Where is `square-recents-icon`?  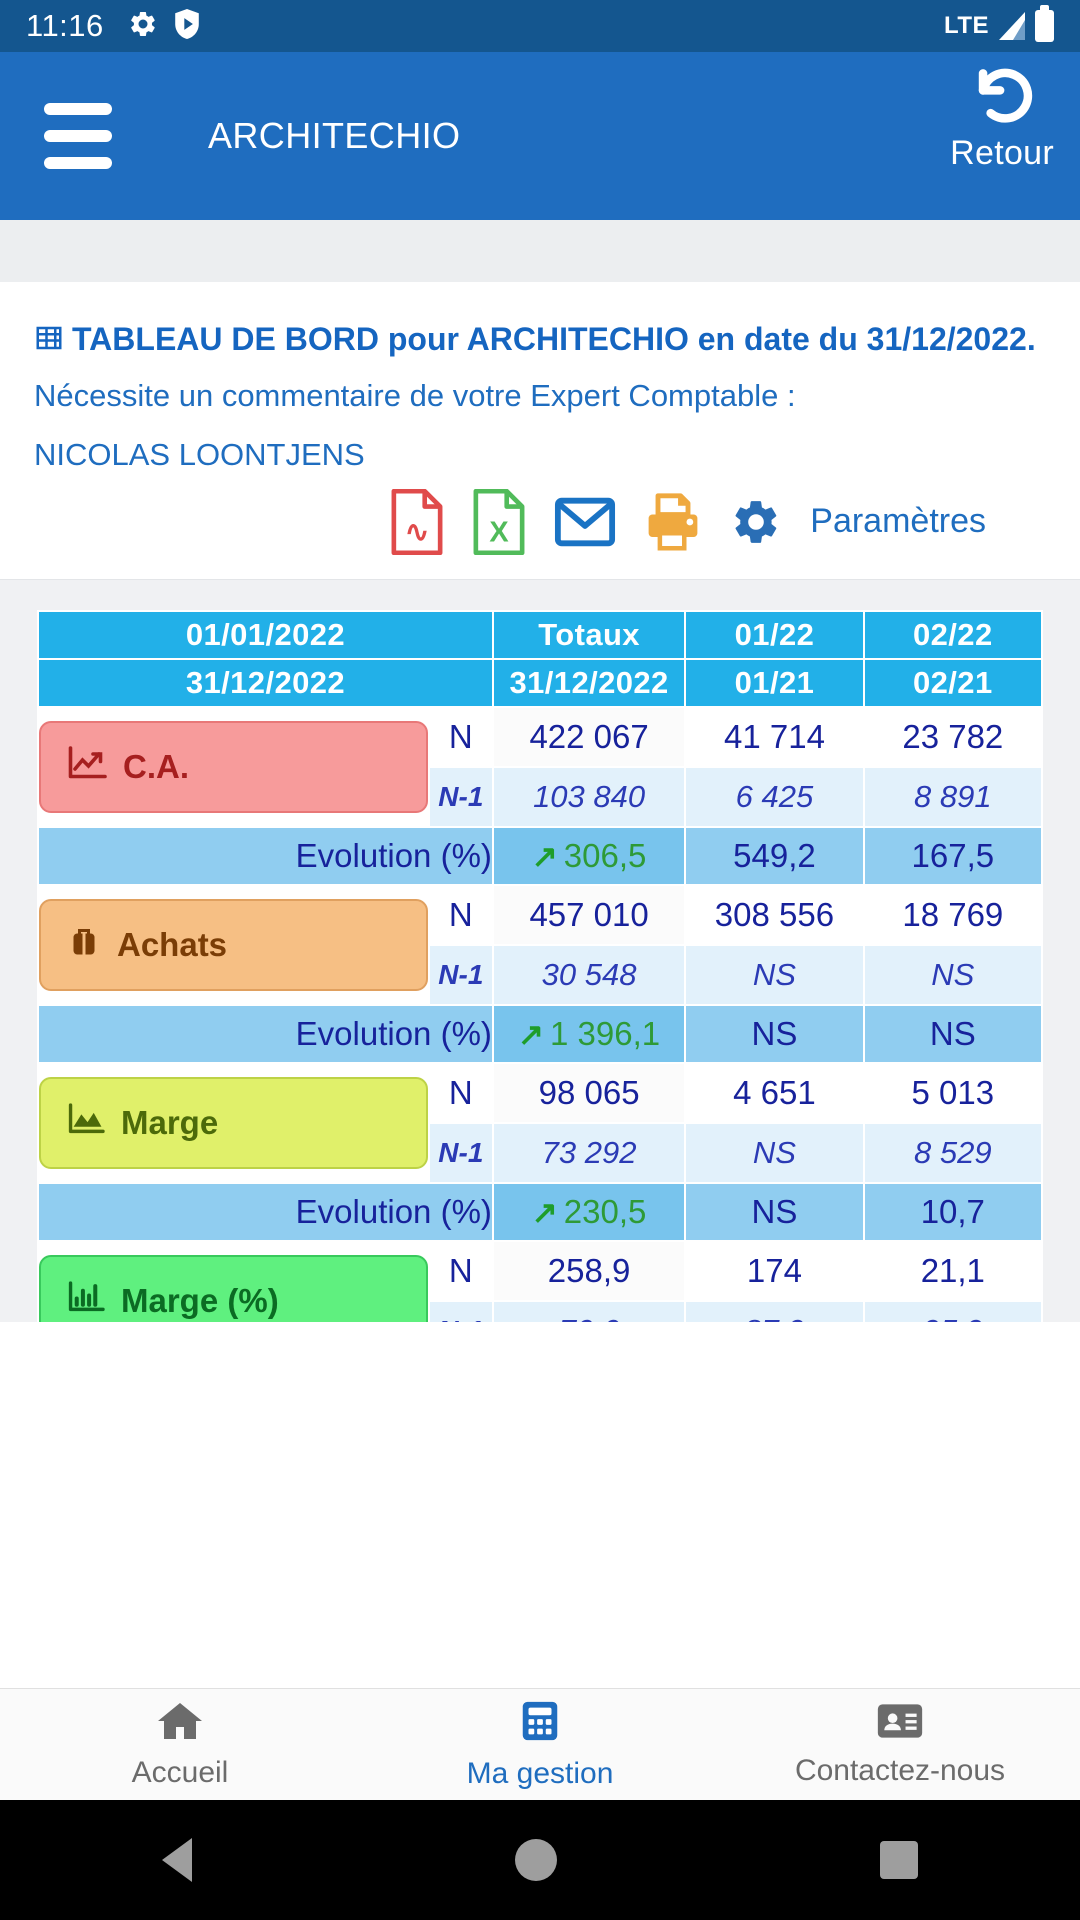
square-recents-icon is located at coordinates (899, 1860).